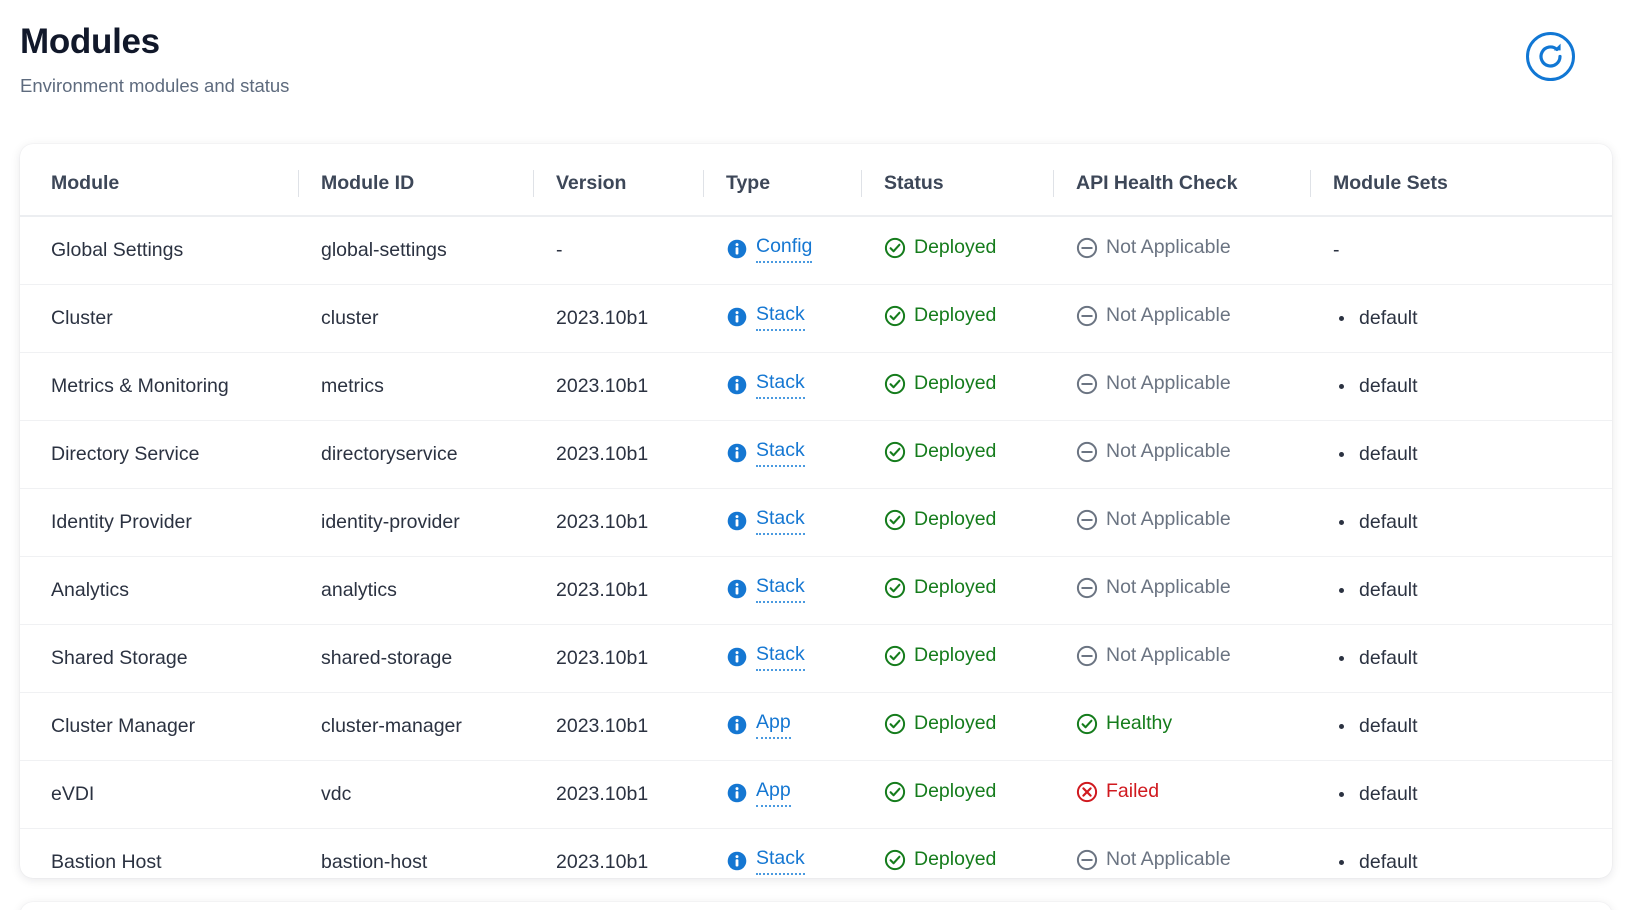  I want to click on status-badge: Deployed, so click(940, 315).